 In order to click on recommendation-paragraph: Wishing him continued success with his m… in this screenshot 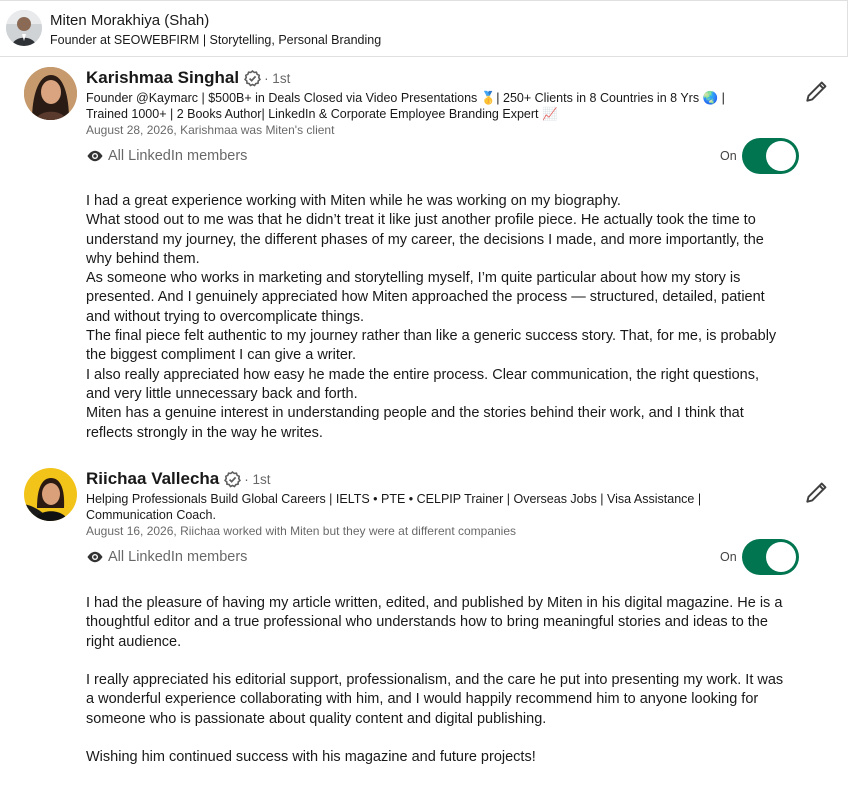, I will do `click(311, 757)`.